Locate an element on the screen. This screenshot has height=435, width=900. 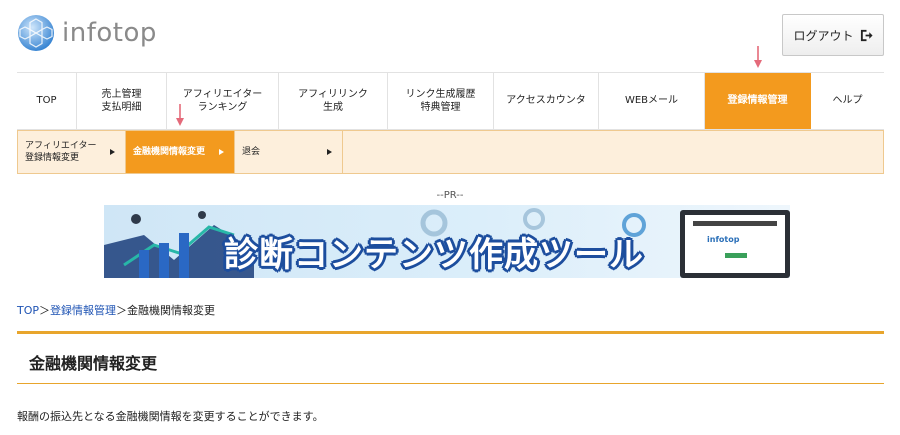
nav-item-affiliate-link: アフィリリンク 生成 is located at coordinates (333, 101).